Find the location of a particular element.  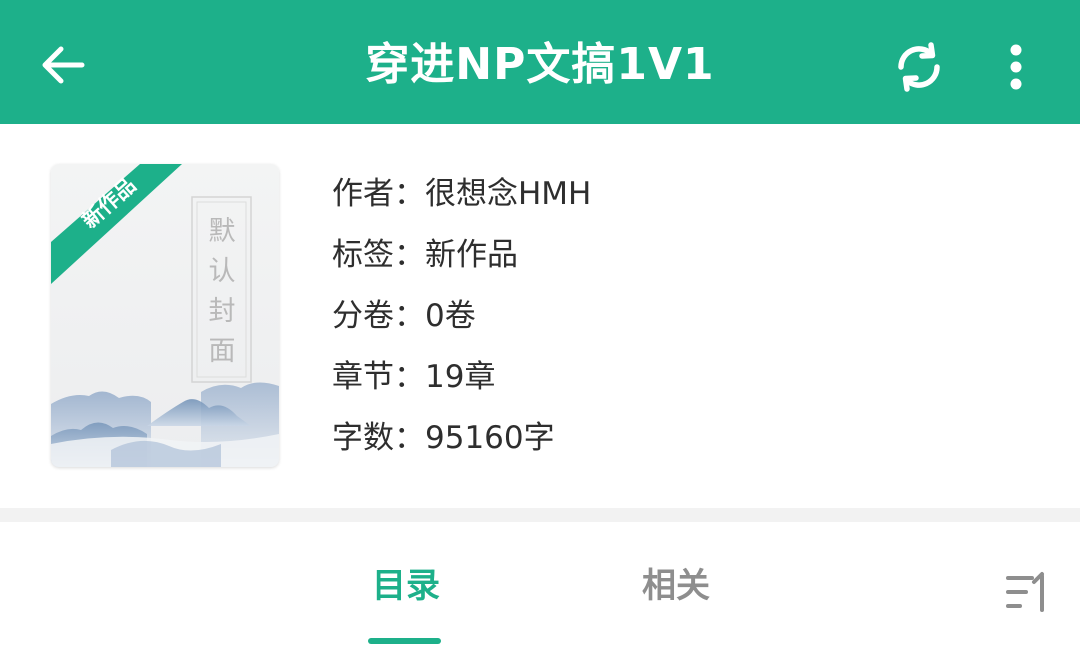

meta-tags: 标签：新作品 is located at coordinates (461, 257).